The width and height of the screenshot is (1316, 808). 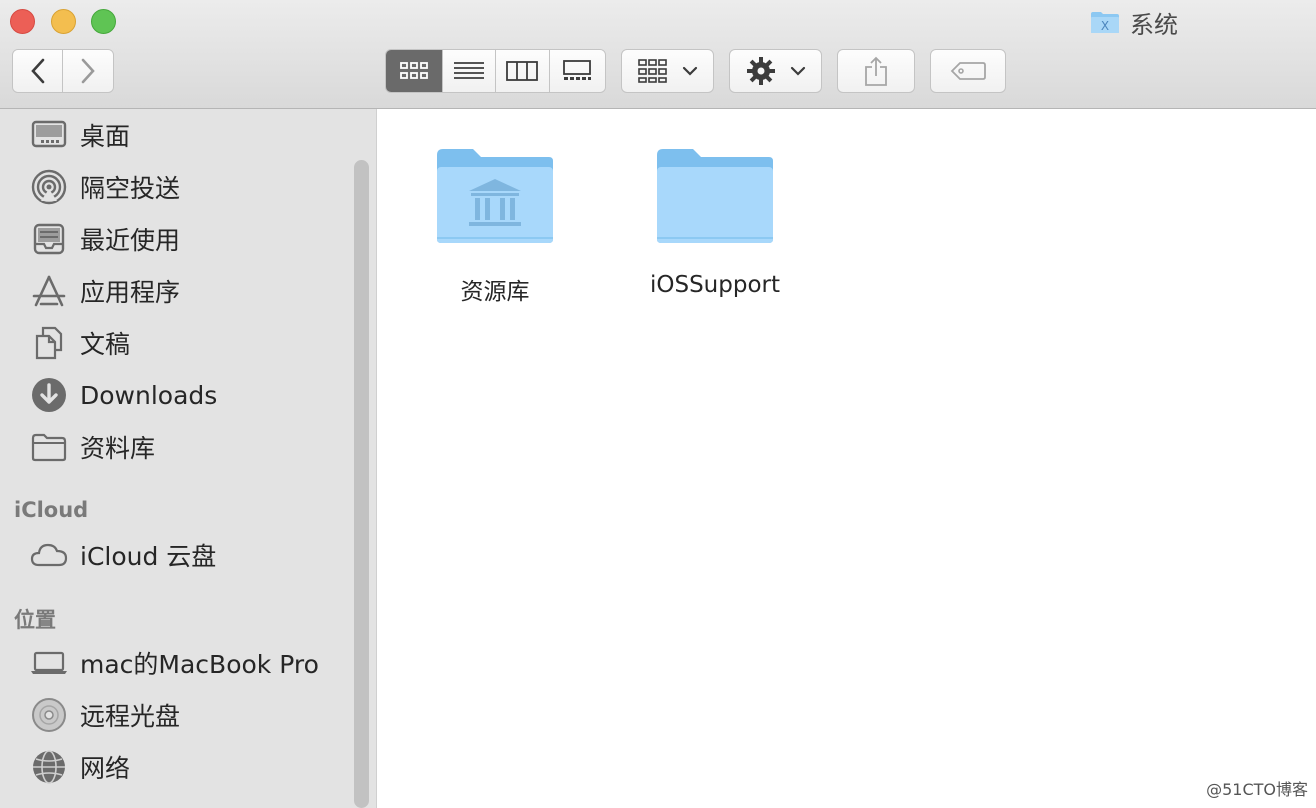 I want to click on gallery-view-button, so click(x=577, y=71).